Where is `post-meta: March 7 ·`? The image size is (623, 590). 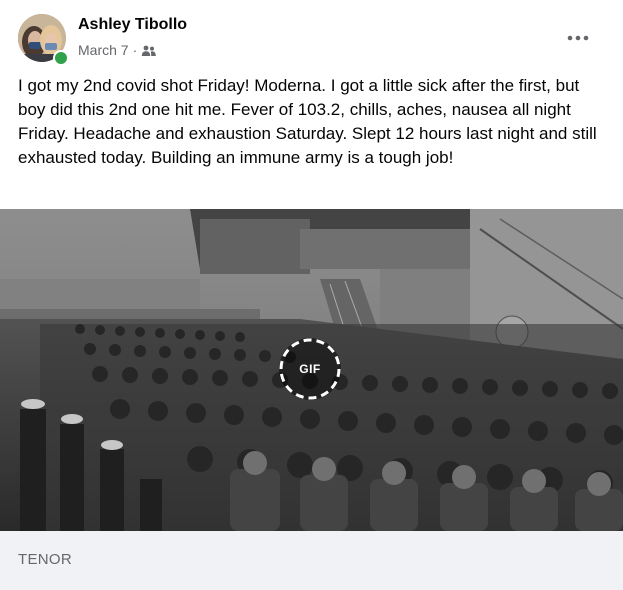
post-meta: March 7 · is located at coordinates (117, 50).